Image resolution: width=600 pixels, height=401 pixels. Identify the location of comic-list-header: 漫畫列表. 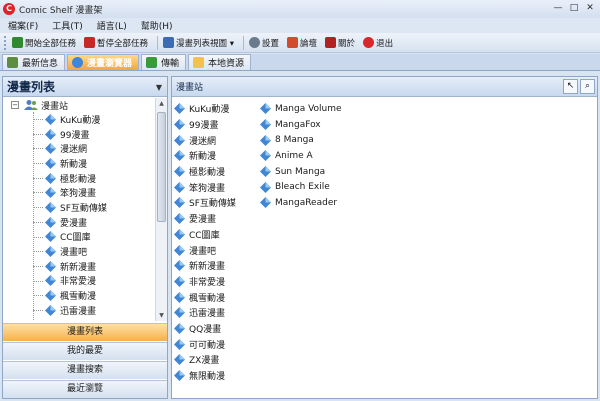
(85, 87).